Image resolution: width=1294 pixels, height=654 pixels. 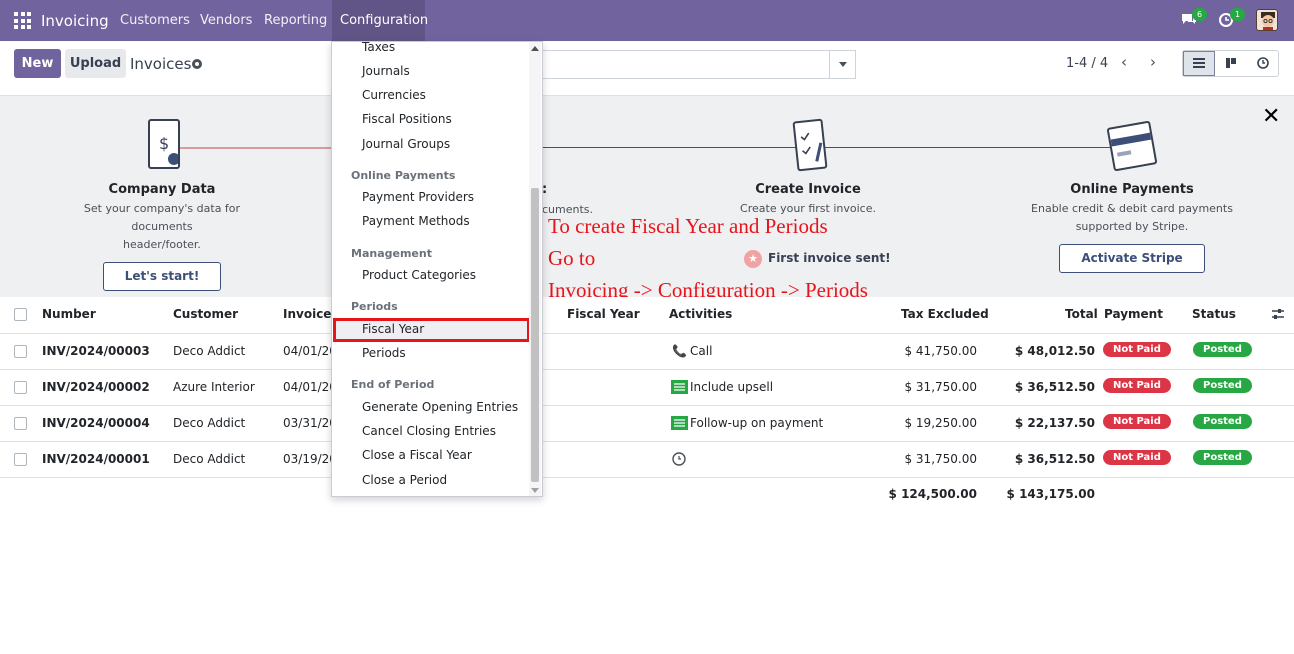 I want to click on cell-activity: Call, so click(x=701, y=351).